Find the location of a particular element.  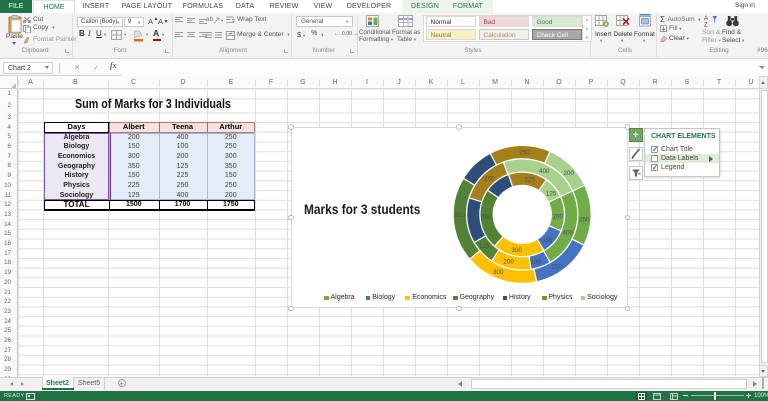

svg-text: 100 is located at coordinates (535, 262).